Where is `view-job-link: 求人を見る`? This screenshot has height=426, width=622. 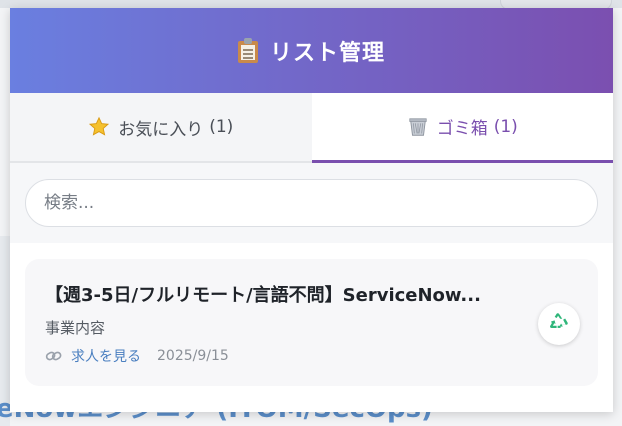 view-job-link: 求人を見る is located at coordinates (106, 356).